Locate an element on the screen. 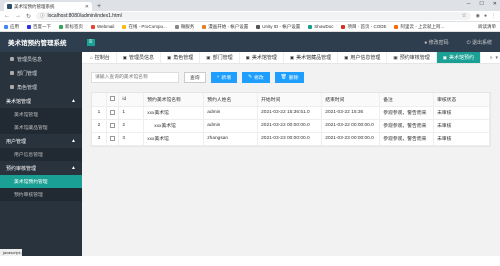 This screenshot has height=266, width=500. url-input: ⓘ localhost:8080/admin/index1.html ☆ is located at coordinates (253, 16).